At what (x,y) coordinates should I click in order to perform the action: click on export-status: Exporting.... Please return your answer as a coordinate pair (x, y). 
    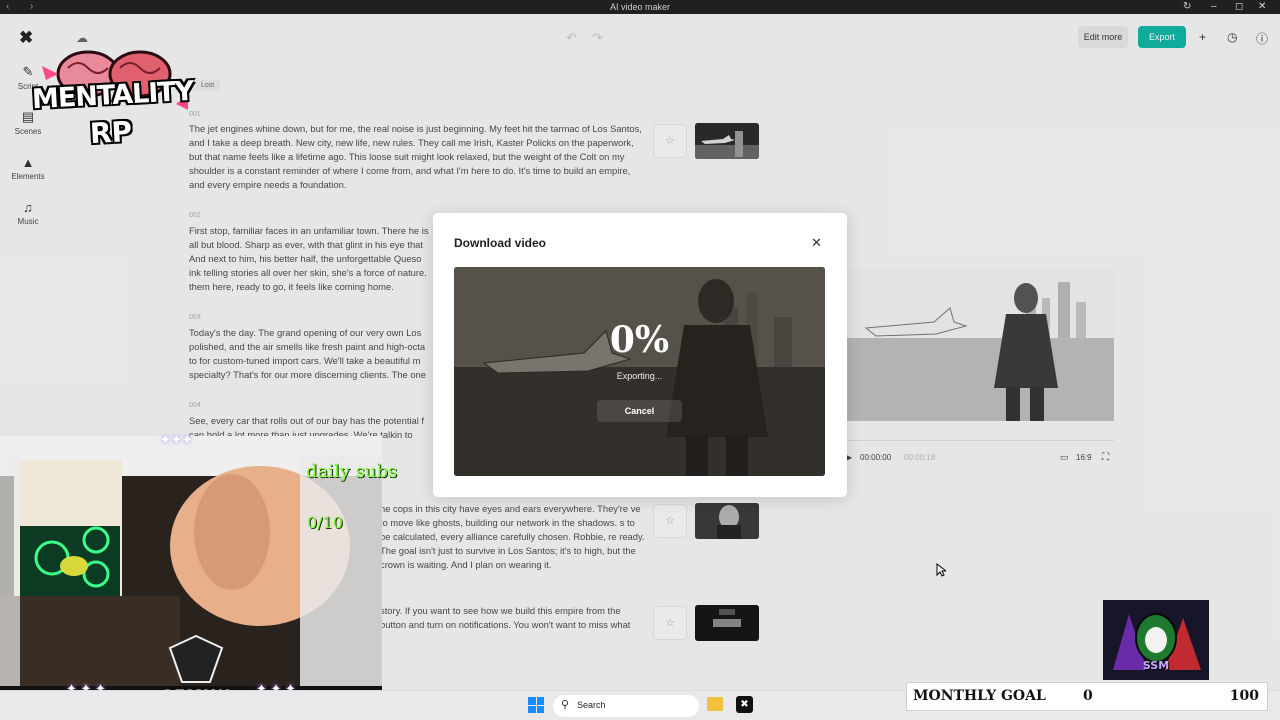
    Looking at the image, I should click on (639, 376).